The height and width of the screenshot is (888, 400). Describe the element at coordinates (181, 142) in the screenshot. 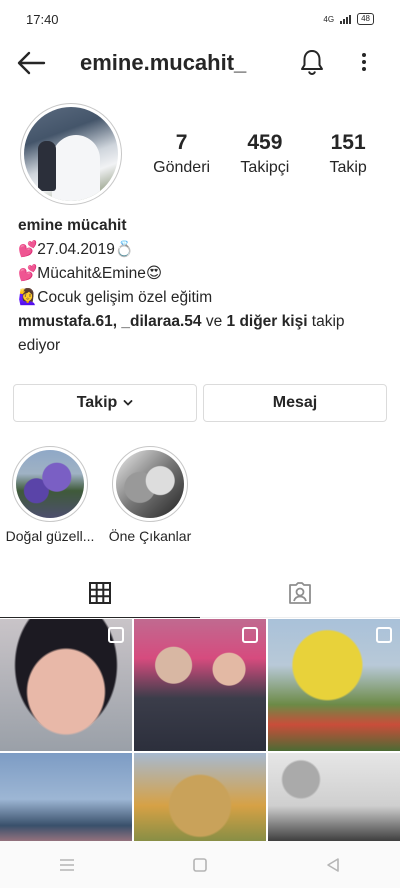

I see `stat-value: 7` at that location.